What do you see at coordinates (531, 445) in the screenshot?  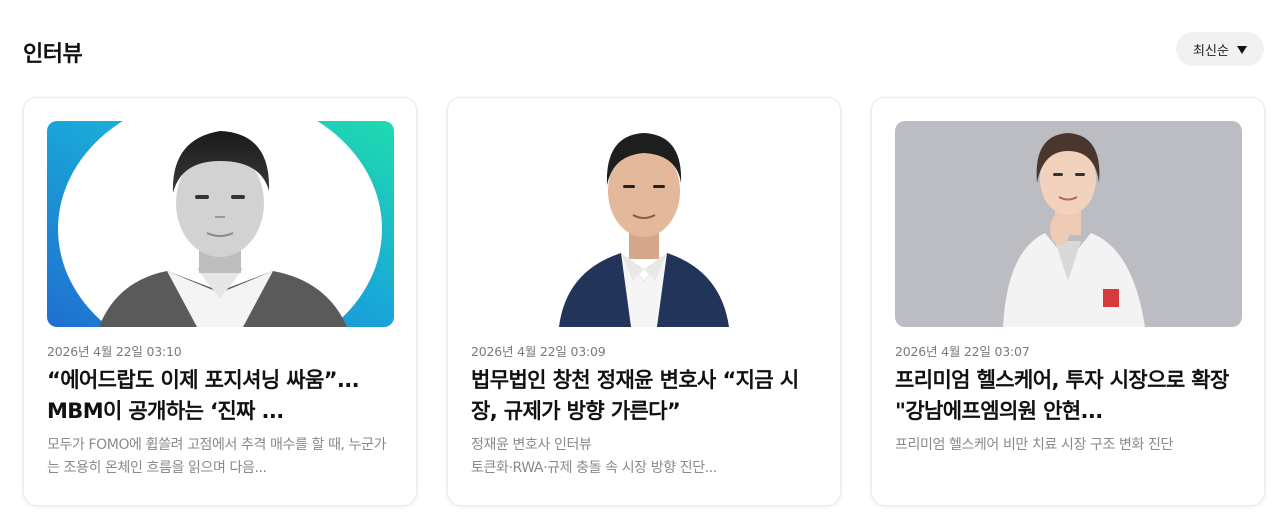 I see `article-summary-line: 정재윤 변호사 인터뷰` at bounding box center [531, 445].